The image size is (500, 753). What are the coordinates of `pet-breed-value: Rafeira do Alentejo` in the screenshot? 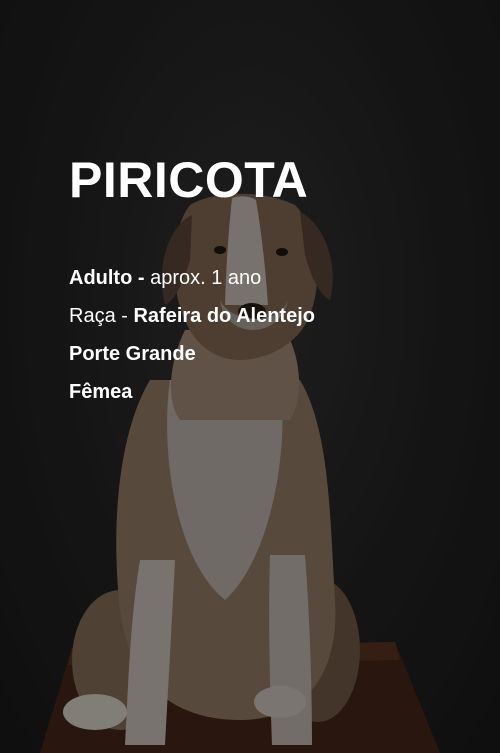 It's located at (224, 316).